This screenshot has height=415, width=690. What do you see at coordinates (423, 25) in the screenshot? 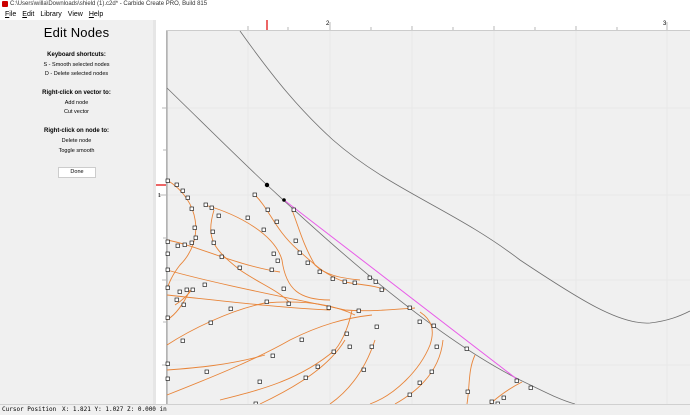
I see `horizontal-ruler` at bounding box center [423, 25].